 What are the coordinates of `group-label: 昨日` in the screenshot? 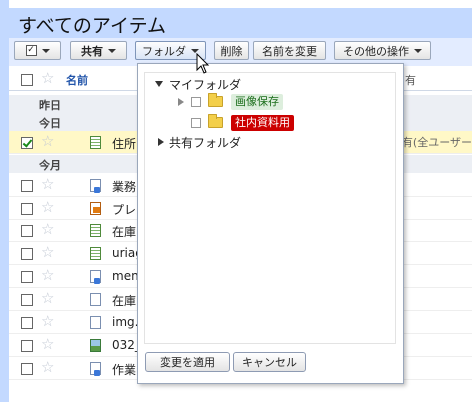 It's located at (50, 105).